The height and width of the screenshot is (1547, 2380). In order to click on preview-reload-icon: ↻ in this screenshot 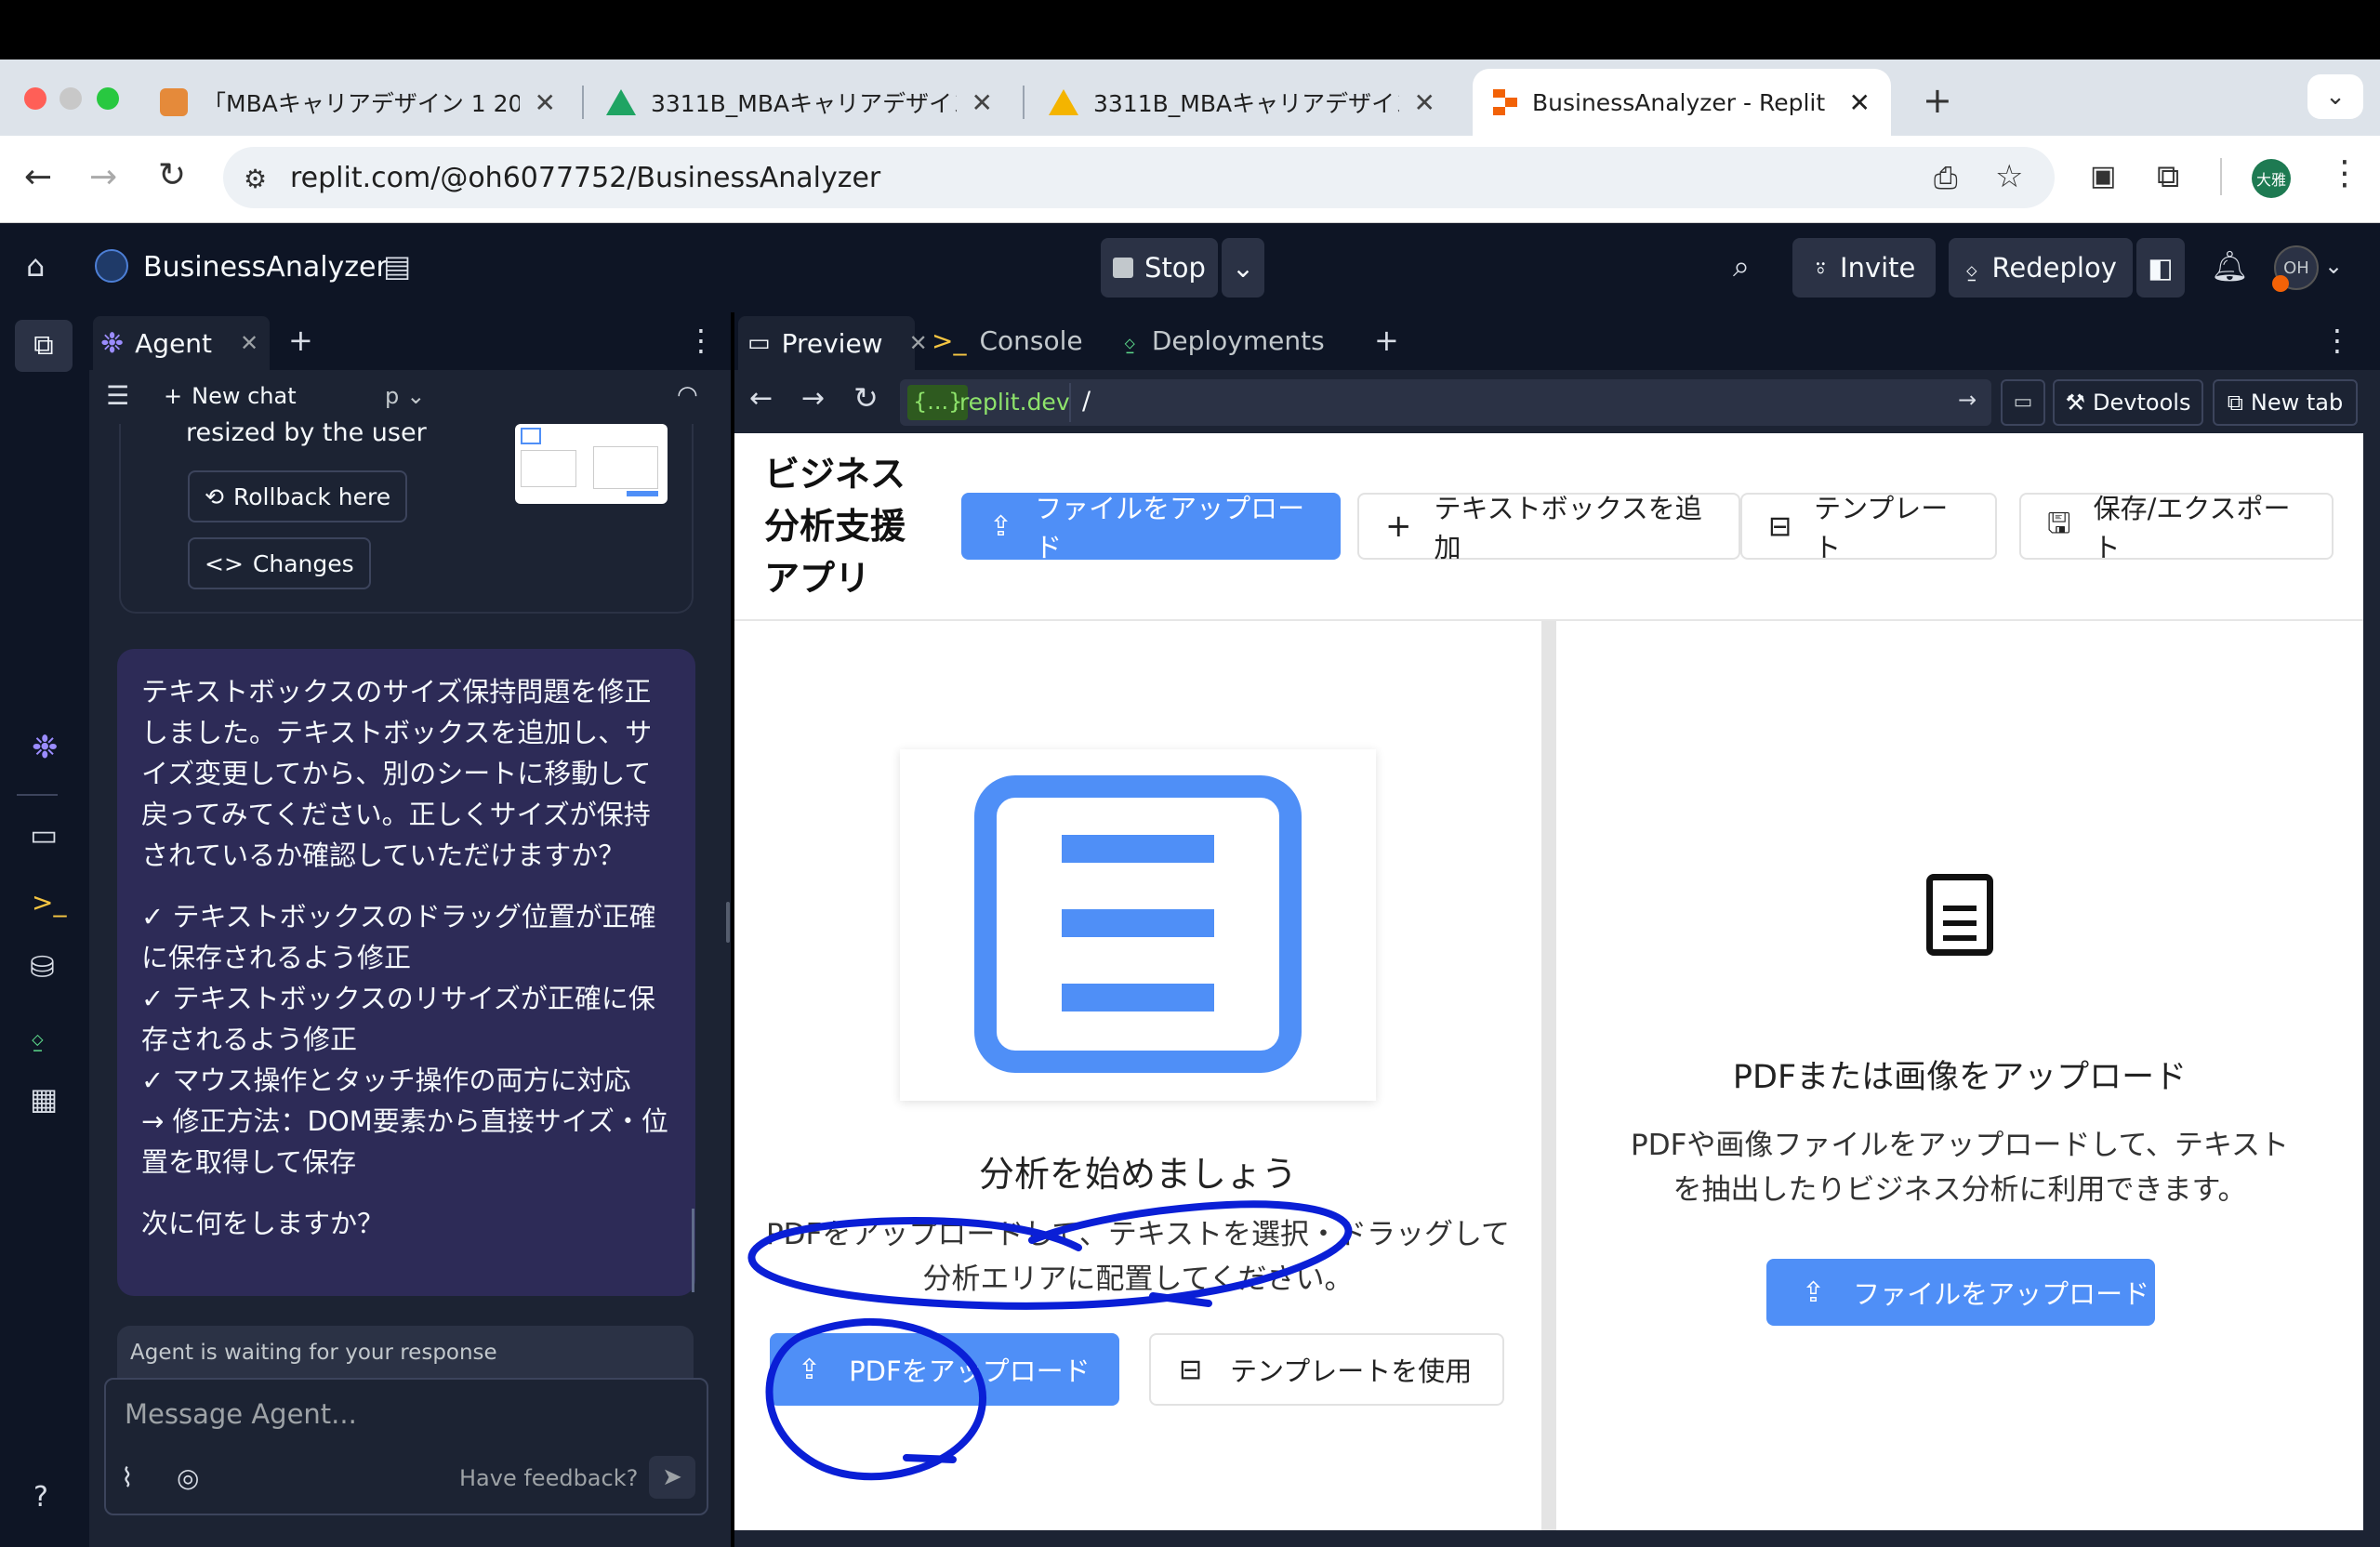, I will do `click(866, 398)`.